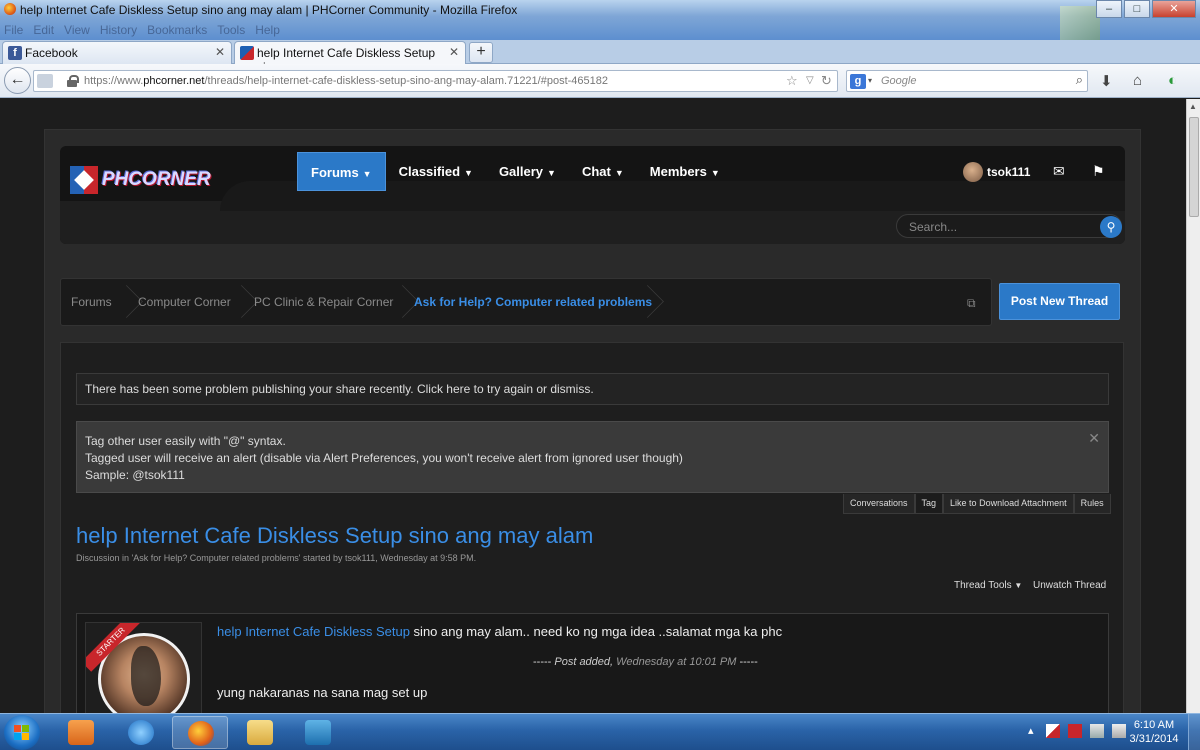 Image resolution: width=1200 pixels, height=750 pixels. Describe the element at coordinates (313, 631) in the screenshot. I see `post-link: help Internet Cafe Diskless Setup` at that location.